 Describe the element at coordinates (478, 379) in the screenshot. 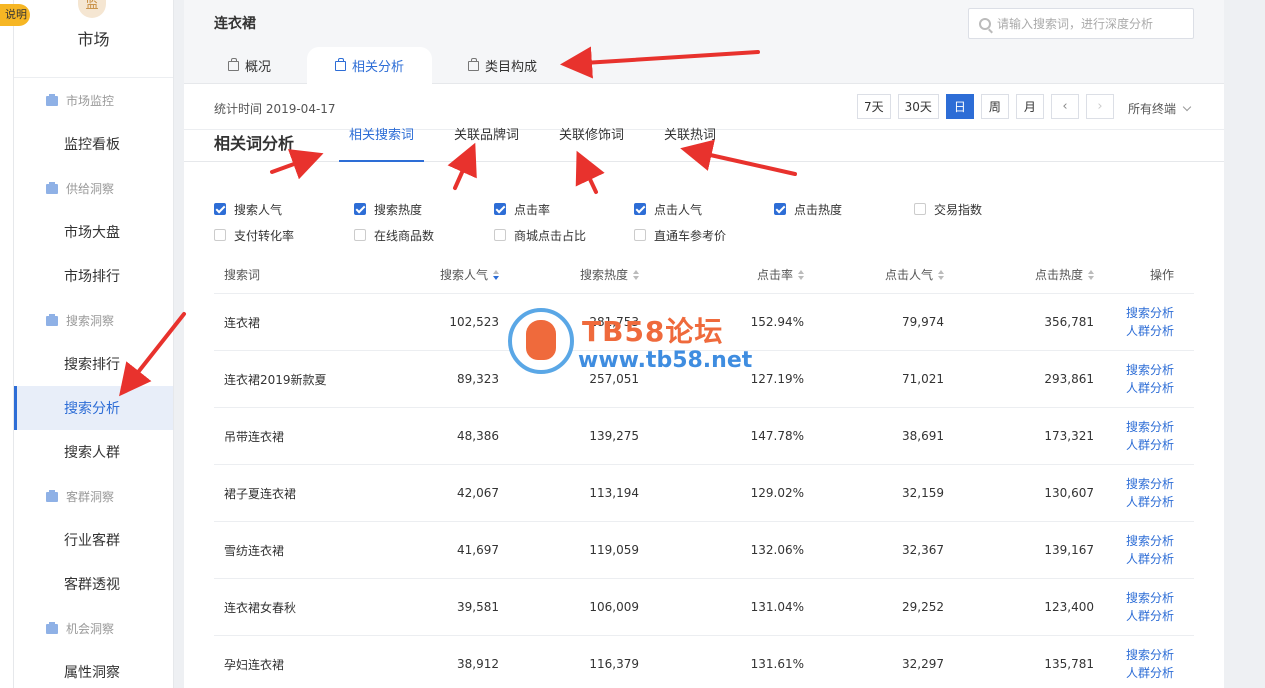

I see `cell-search-popularity: 89,323` at that location.